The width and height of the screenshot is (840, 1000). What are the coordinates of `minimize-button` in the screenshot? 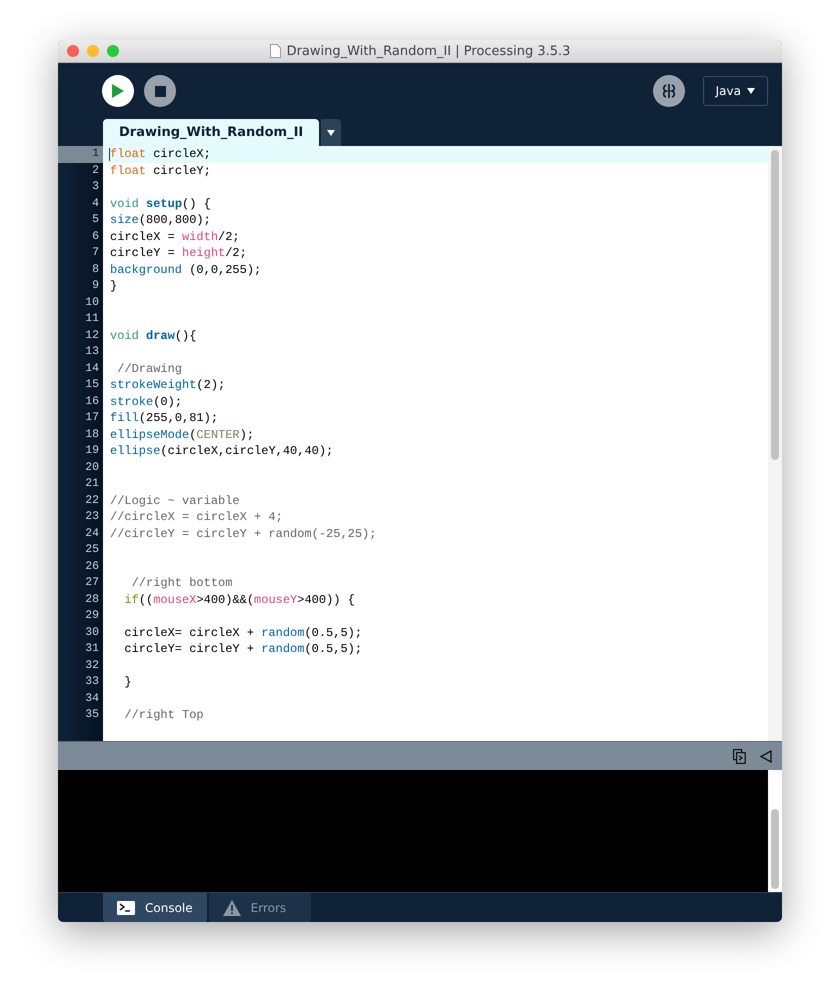 It's located at (93, 51).